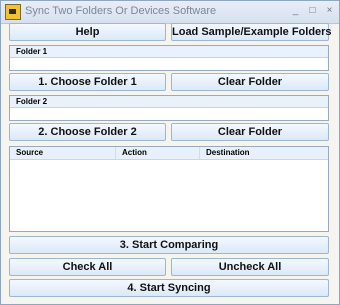 This screenshot has height=305, width=340. I want to click on load-sample-button: Load Sample/Example Folders, so click(251, 32).